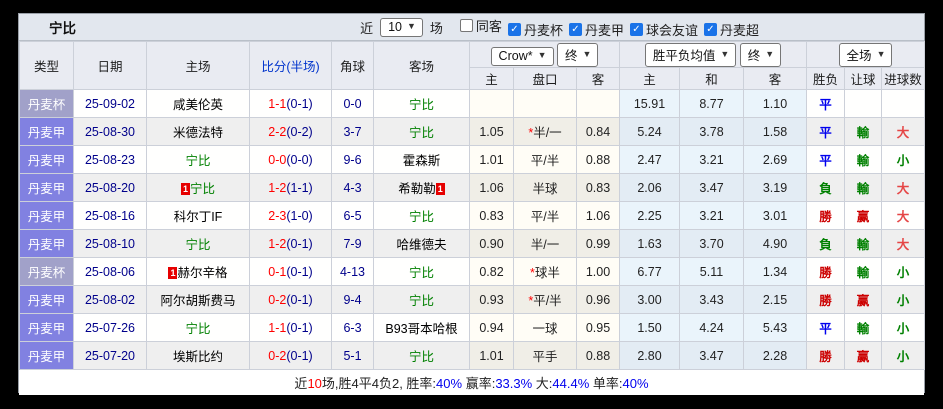 This screenshot has height=409, width=943. I want to click on avg-draw-cell: 3.78, so click(711, 131).